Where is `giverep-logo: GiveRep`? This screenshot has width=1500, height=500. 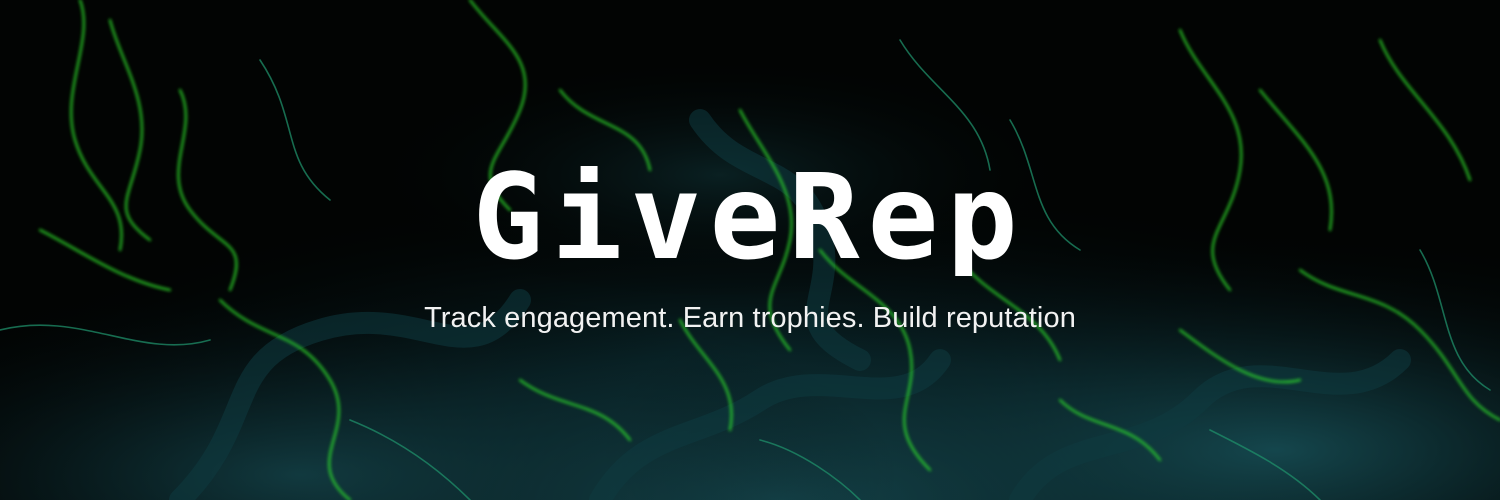 giverep-logo: GiveRep is located at coordinates (749, 221).